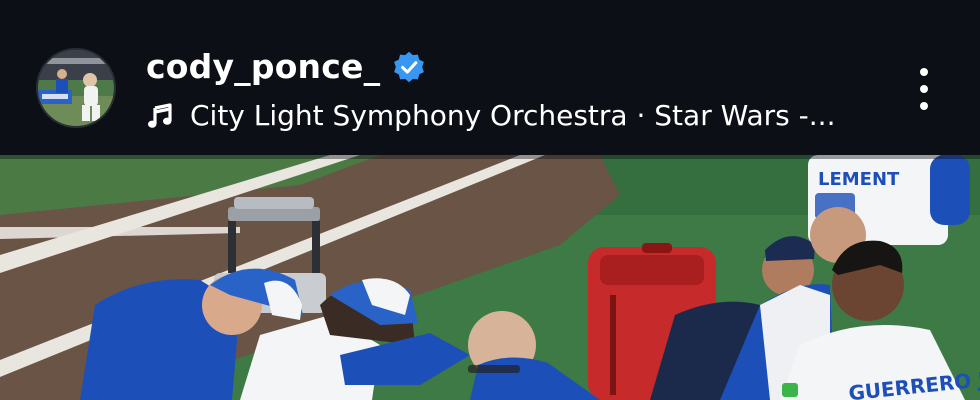 Image resolution: width=980 pixels, height=400 pixels. I want to click on jersey-lettering-top: LEMENT, so click(859, 179).